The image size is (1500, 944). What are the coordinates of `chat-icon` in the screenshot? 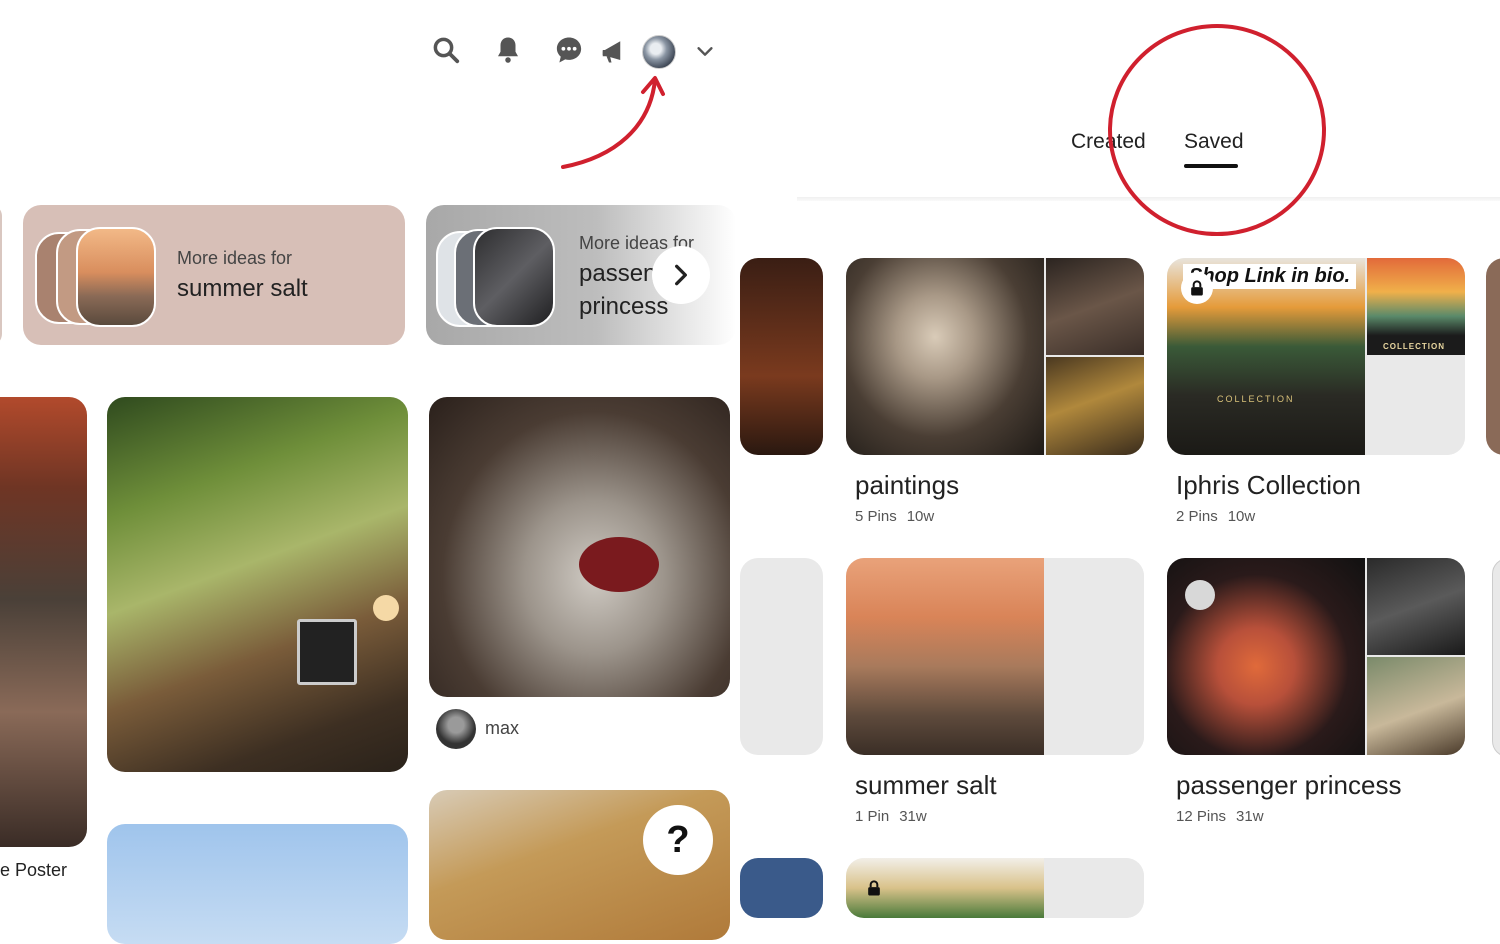 It's located at (569, 50).